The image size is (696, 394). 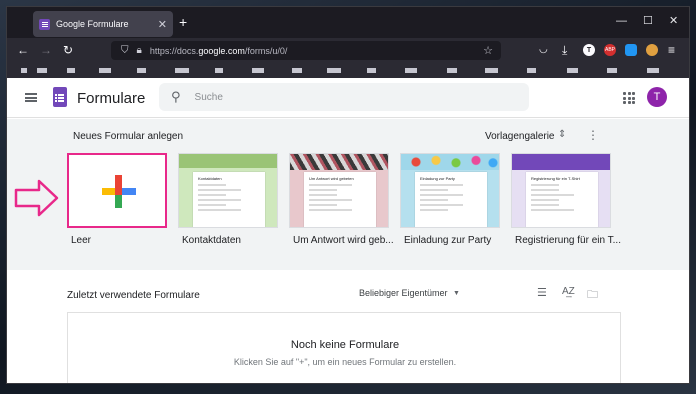 What do you see at coordinates (117, 190) in the screenshot?
I see `template-card-blank` at bounding box center [117, 190].